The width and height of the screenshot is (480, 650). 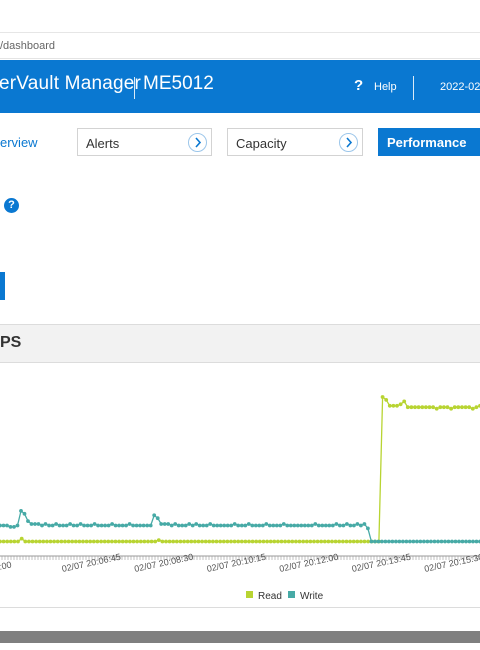 I want to click on help-link: Help, so click(x=385, y=87).